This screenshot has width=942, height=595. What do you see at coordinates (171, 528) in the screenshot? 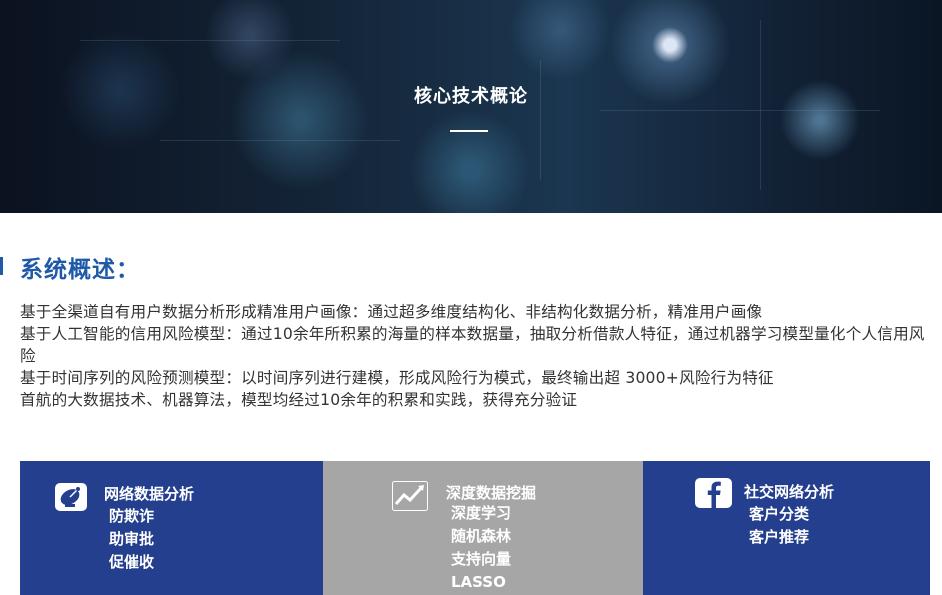
I see `card-network-analysis: 网络数据分析 防欺诈 助审批 促催收` at bounding box center [171, 528].